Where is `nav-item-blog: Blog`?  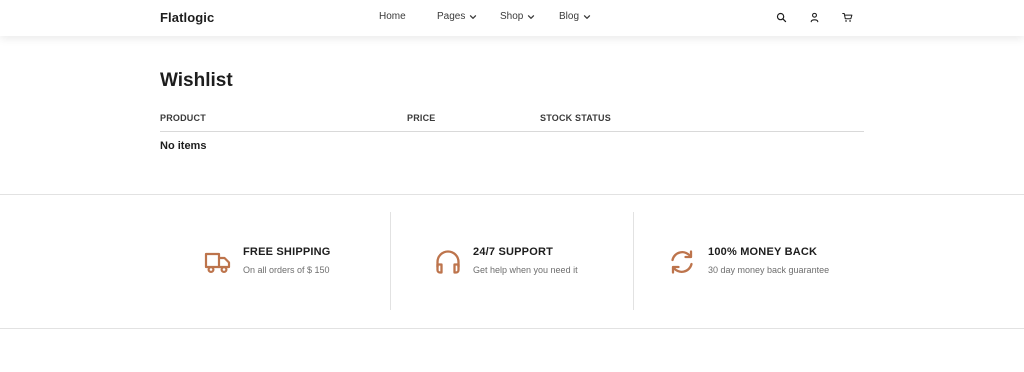 nav-item-blog: Blog is located at coordinates (575, 16).